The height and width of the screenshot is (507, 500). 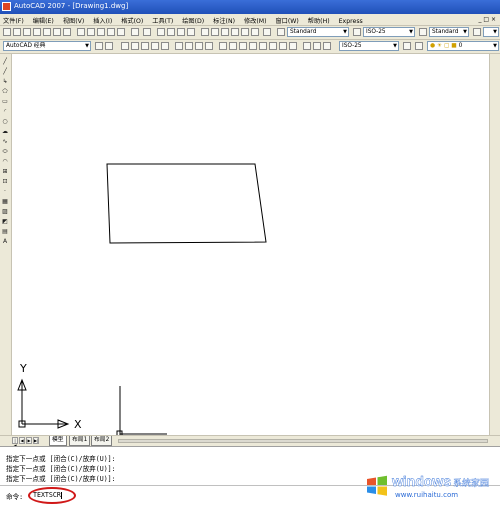 I want to click on table-icon: ▤, so click(x=5, y=231).